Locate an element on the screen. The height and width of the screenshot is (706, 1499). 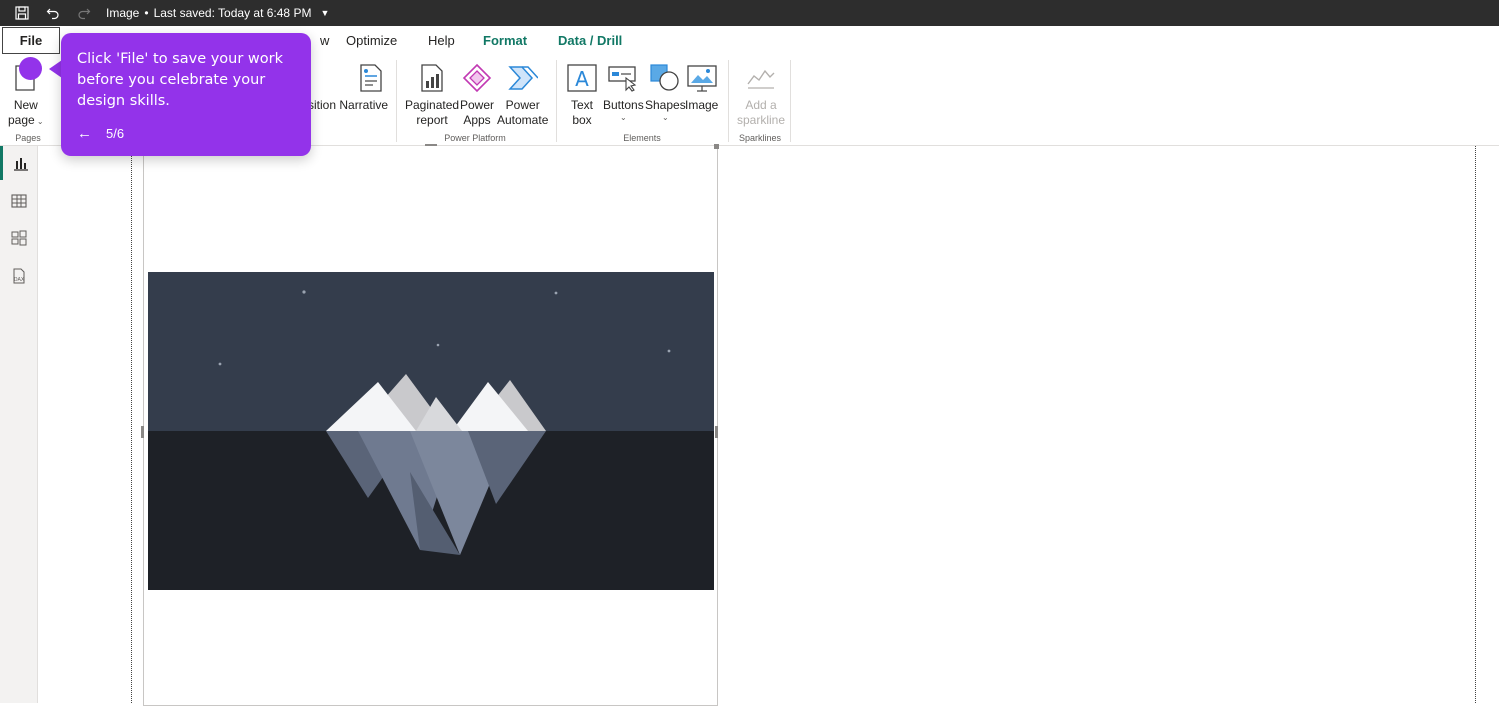
narrative-button: sition Narrative is located at coordinates (348, 87).